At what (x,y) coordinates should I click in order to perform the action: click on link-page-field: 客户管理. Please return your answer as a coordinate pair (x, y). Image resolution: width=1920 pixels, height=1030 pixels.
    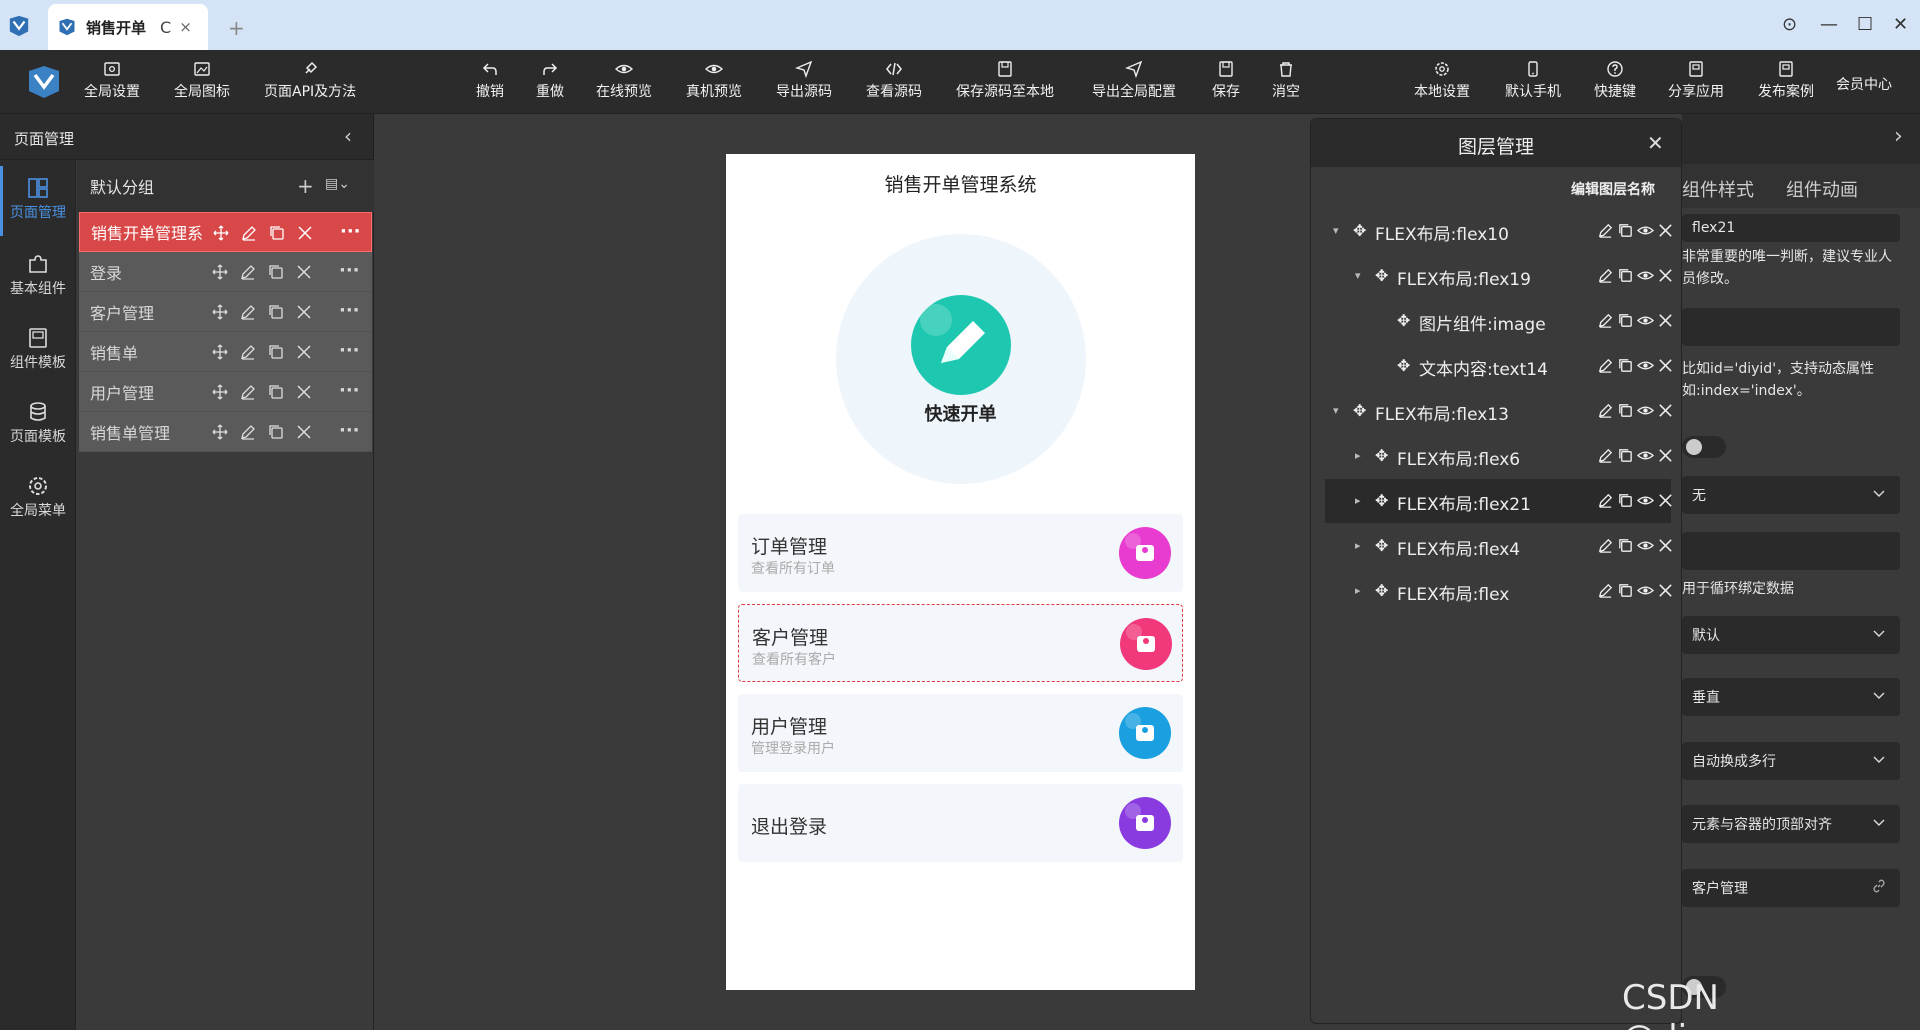
    Looking at the image, I should click on (1791, 888).